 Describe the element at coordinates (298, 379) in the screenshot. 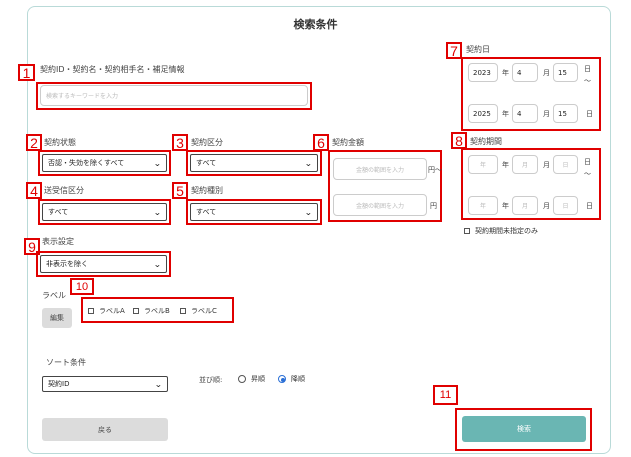

I see `sort-desc-label: 降順` at that location.